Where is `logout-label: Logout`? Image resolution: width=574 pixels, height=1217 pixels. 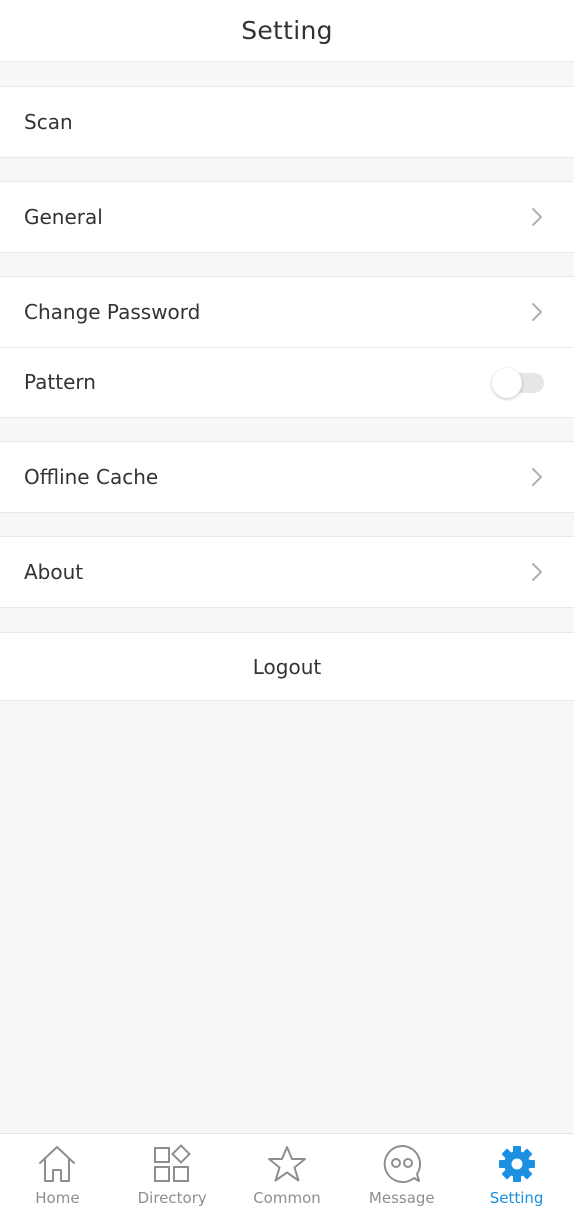
logout-label: Logout is located at coordinates (287, 666).